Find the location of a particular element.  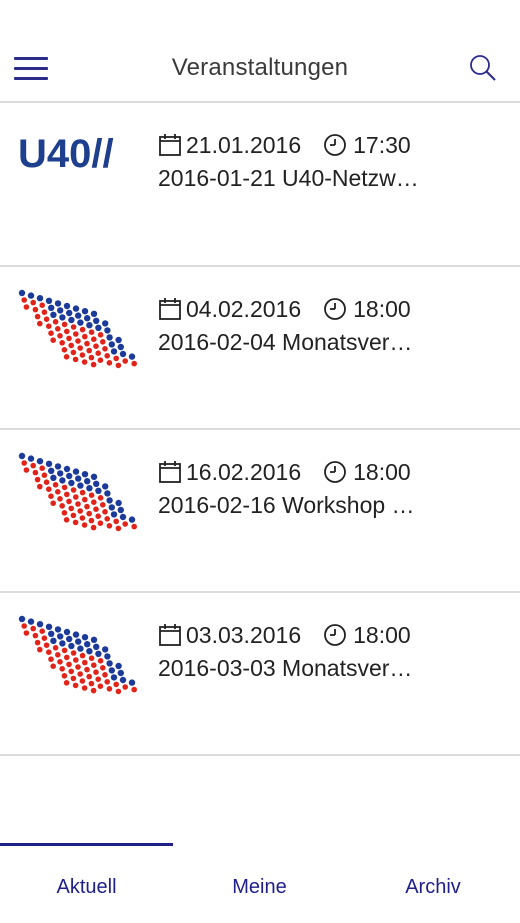

page-title: Veranstaltungen is located at coordinates (260, 67).